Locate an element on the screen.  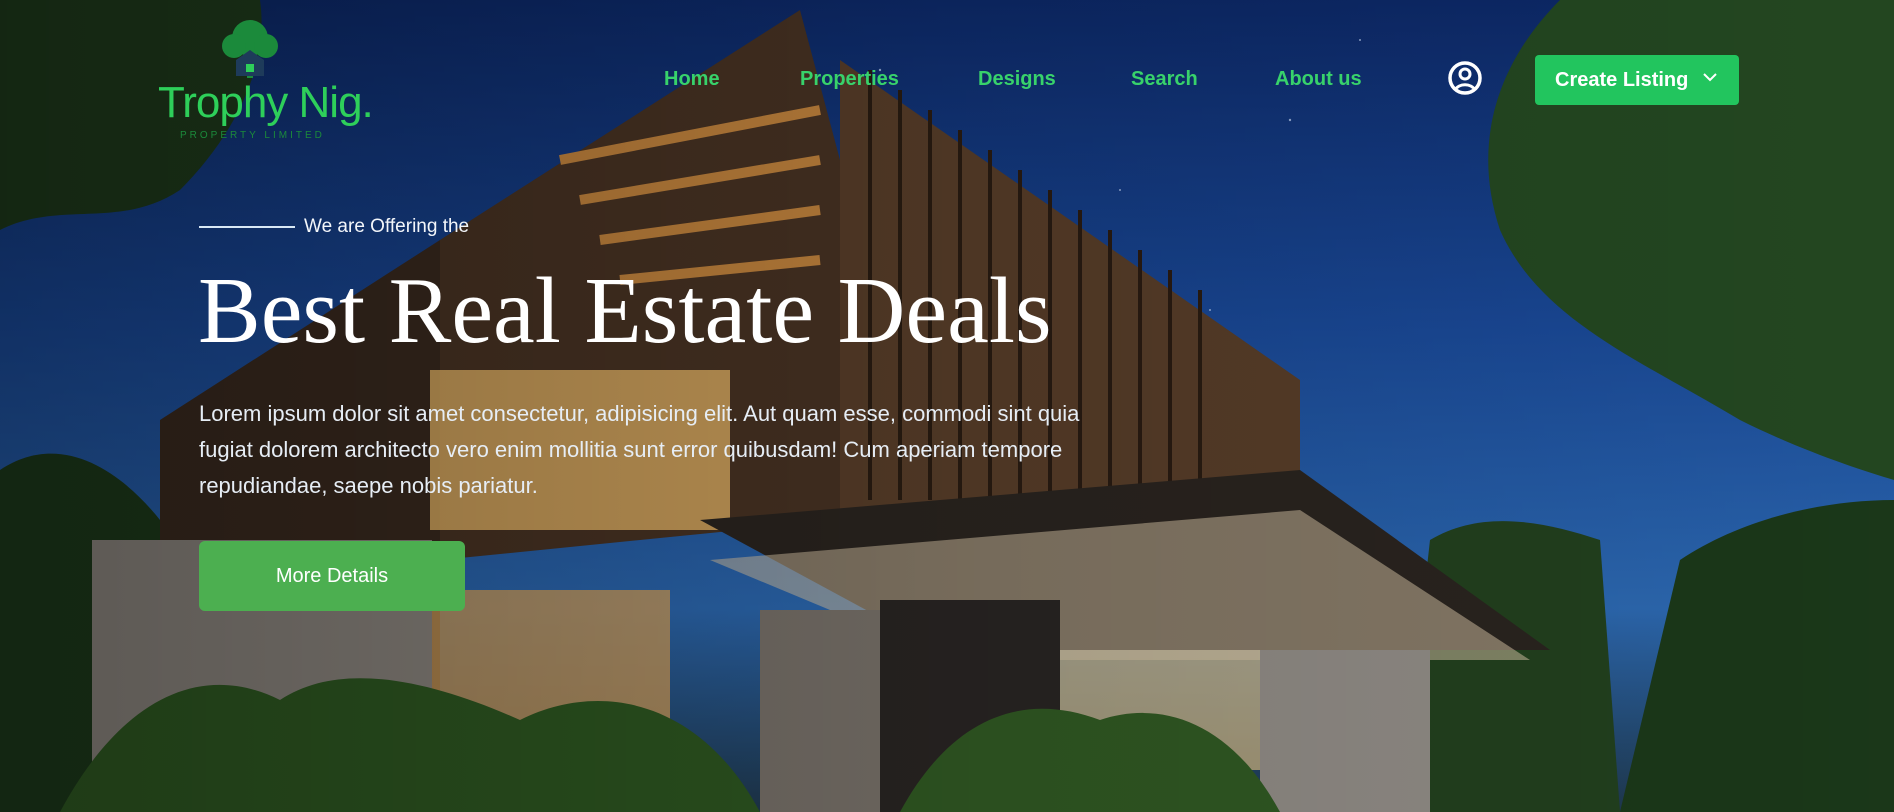
logo-tagline: PROPERTY LIMITED is located at coordinates (252, 135).